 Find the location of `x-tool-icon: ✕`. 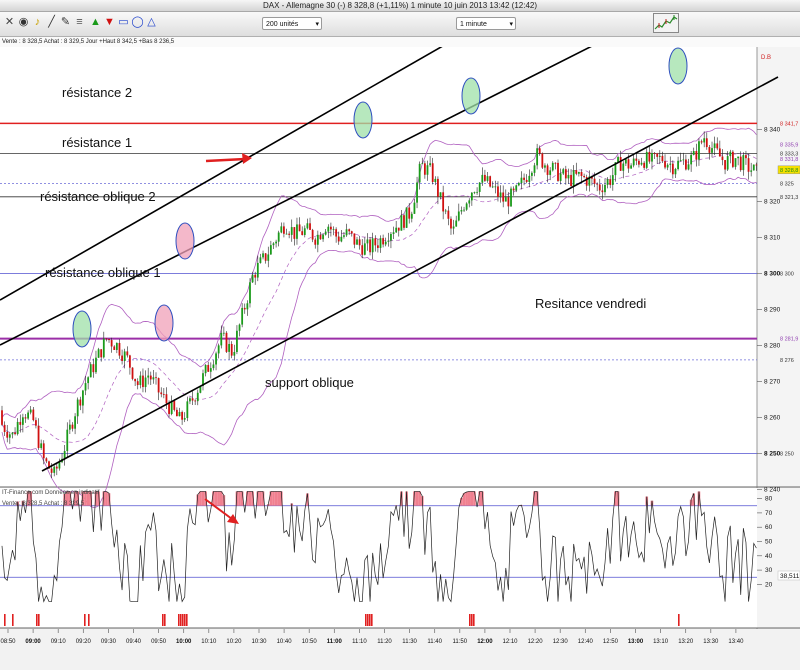

x-tool-icon: ✕ is located at coordinates (9, 22).